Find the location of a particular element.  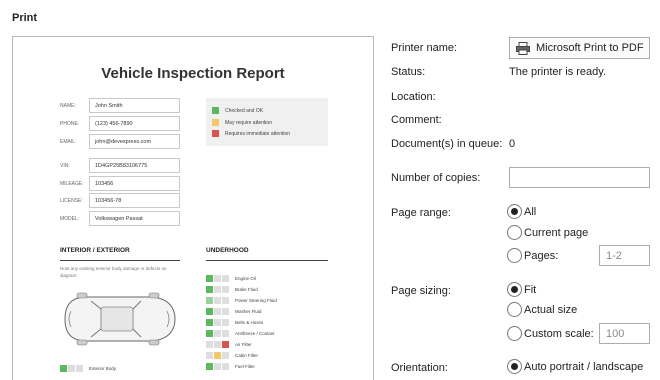

field-value-phone: (123) 456-7890 is located at coordinates (134, 123).